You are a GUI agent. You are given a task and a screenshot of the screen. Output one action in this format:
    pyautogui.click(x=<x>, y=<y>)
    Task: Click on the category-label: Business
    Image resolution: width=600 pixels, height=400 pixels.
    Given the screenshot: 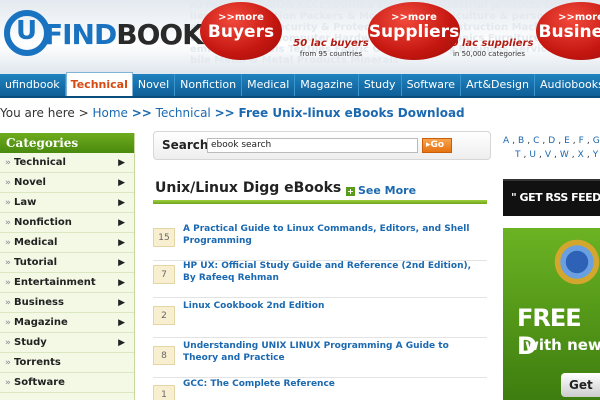 What is the action you would take?
    pyautogui.click(x=39, y=302)
    